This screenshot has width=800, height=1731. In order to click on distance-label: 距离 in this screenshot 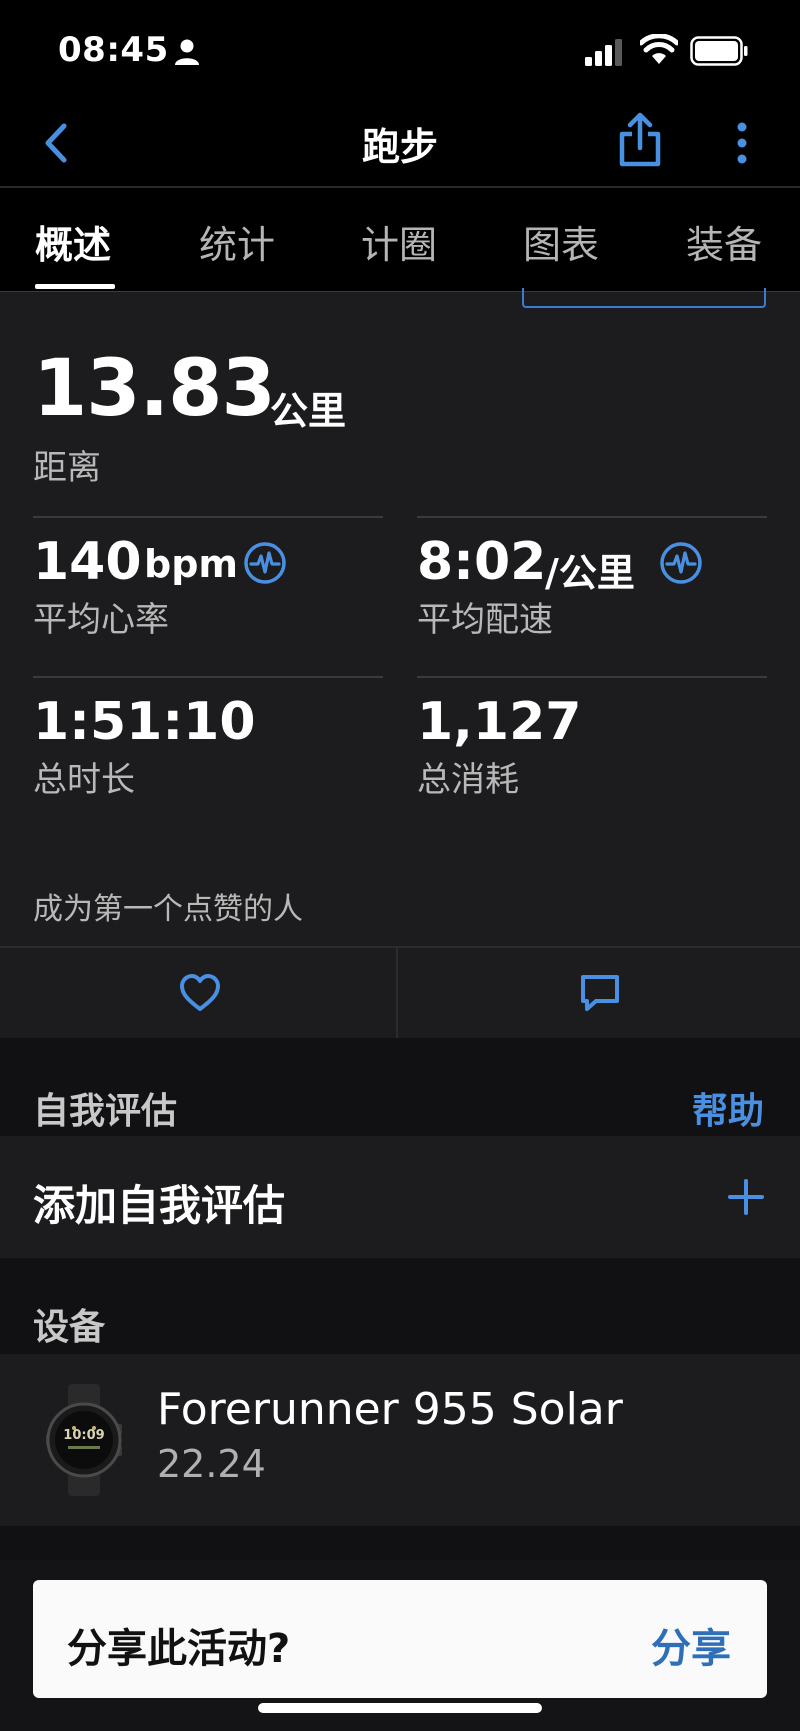, I will do `click(67, 468)`.